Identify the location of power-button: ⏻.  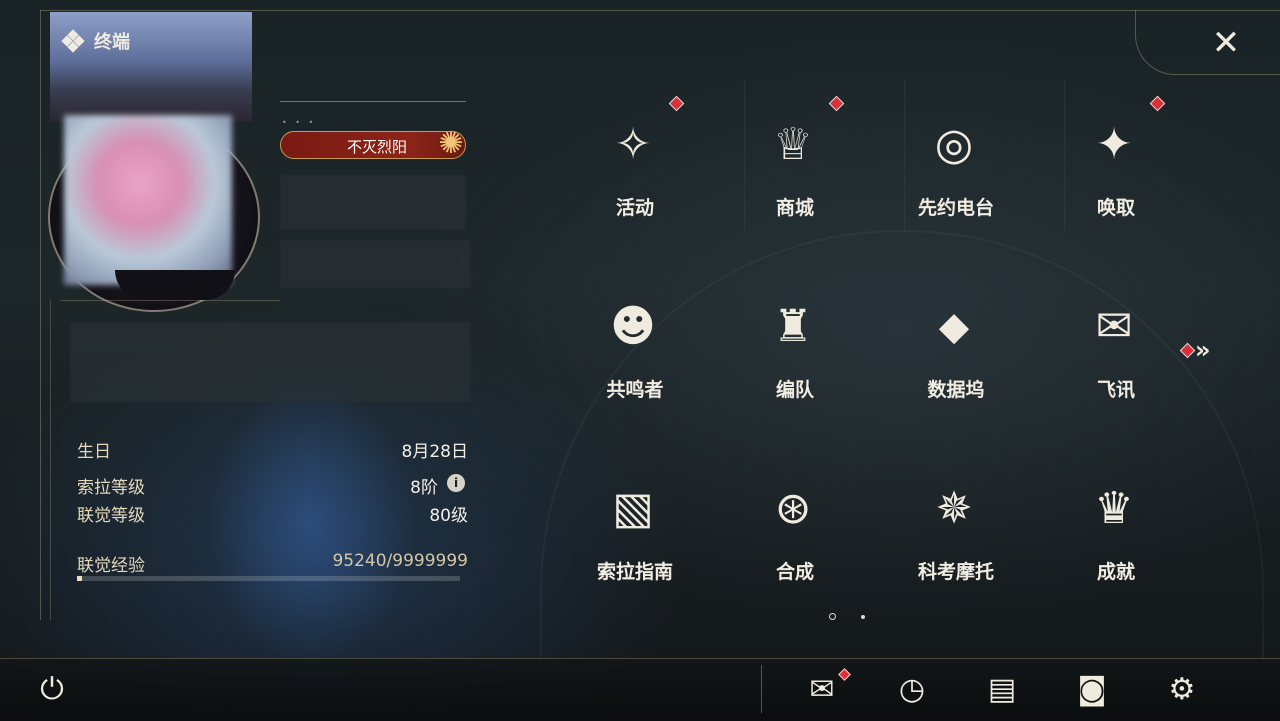
(52, 690).